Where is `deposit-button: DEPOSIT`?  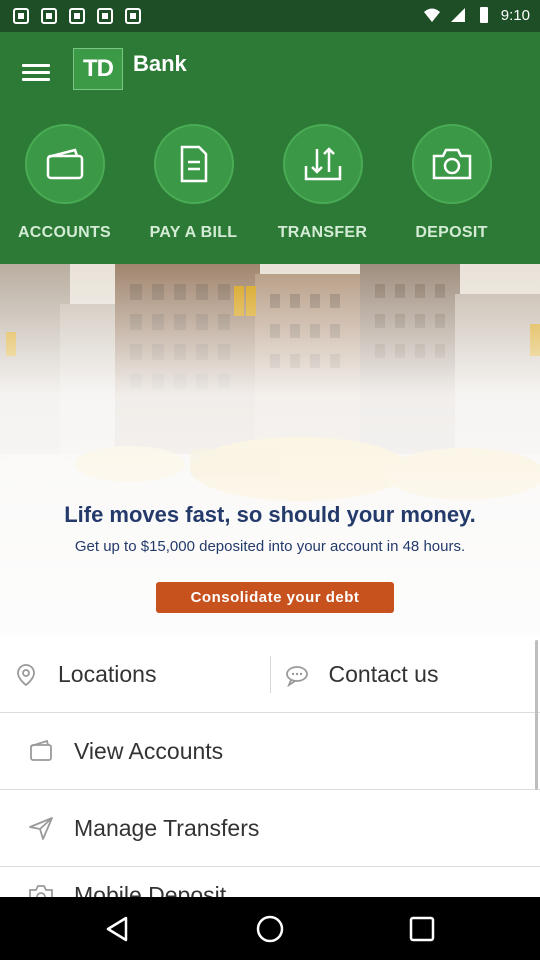
deposit-button: DEPOSIT is located at coordinates (451, 183).